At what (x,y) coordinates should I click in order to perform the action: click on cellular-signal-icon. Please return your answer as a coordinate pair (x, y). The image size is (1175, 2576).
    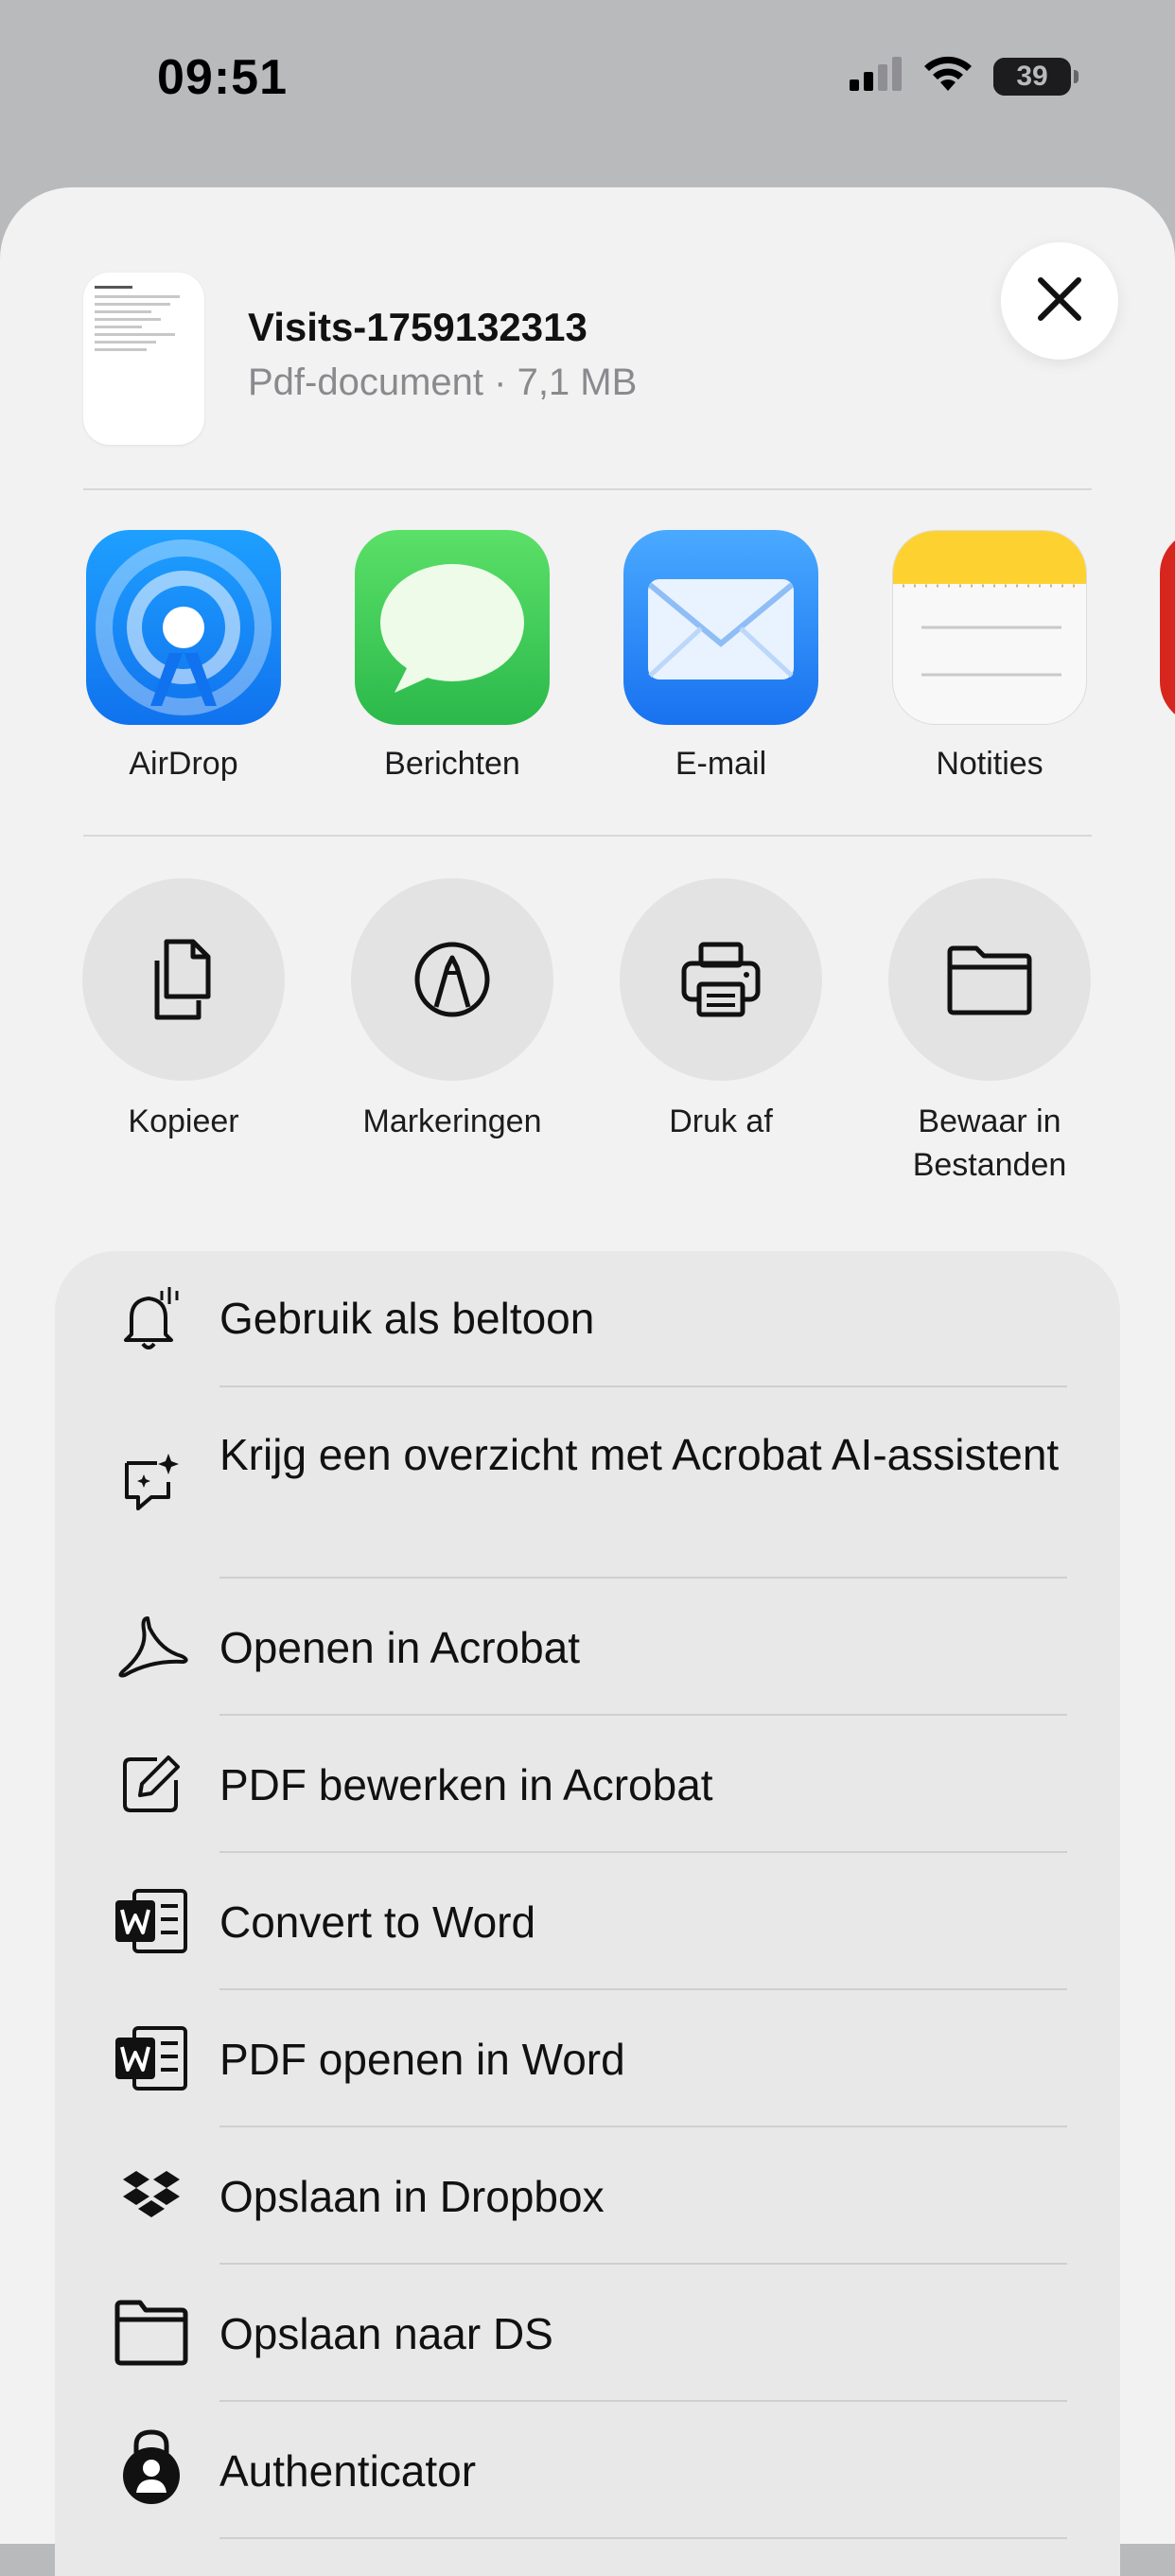
    Looking at the image, I should click on (877, 76).